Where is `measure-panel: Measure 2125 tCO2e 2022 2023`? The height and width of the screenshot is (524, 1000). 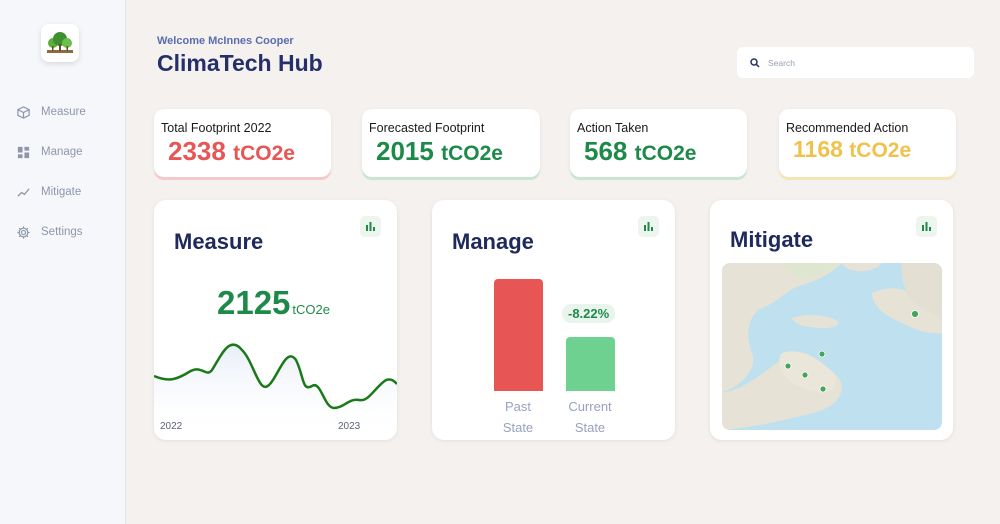 measure-panel: Measure 2125 tCO2e 2022 2023 is located at coordinates (275, 320).